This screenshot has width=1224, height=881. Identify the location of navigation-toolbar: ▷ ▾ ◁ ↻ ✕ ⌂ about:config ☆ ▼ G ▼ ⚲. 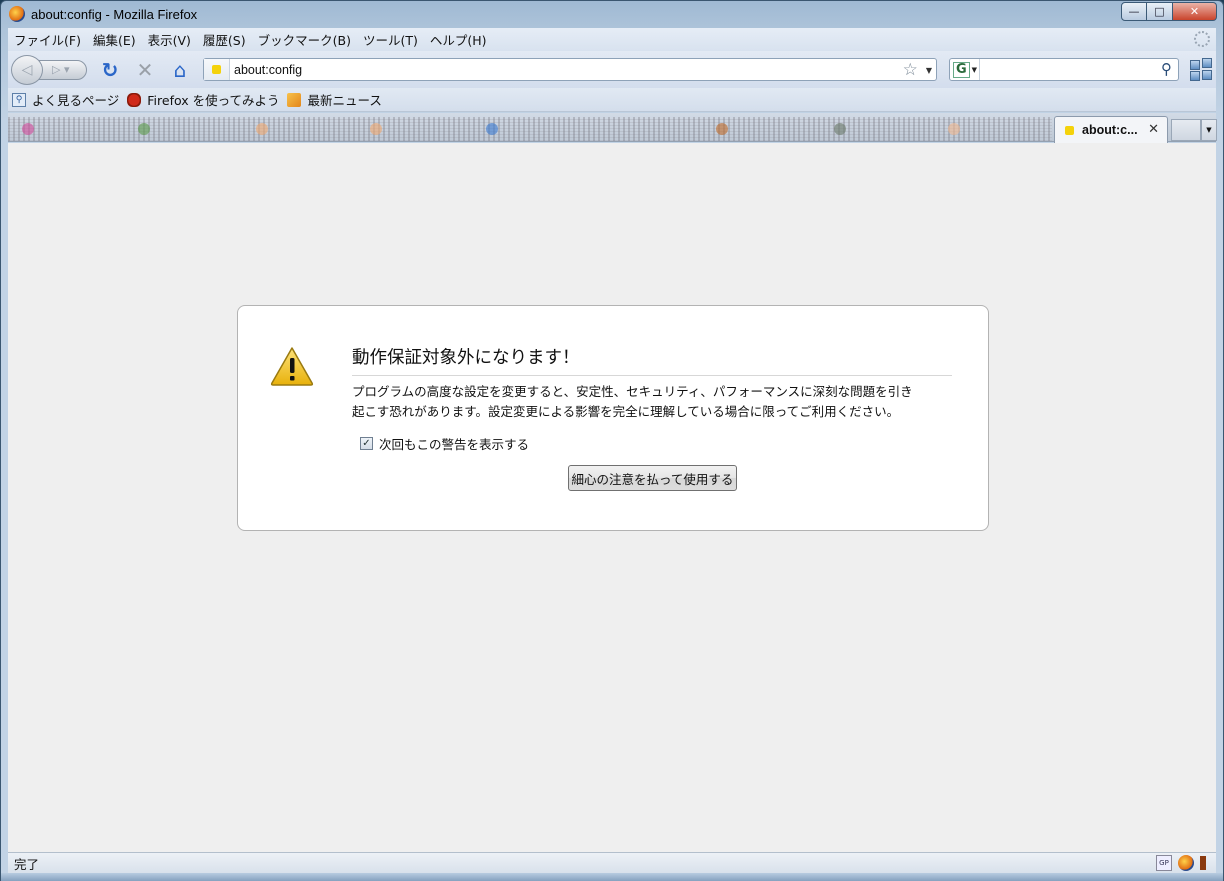
(612, 69).